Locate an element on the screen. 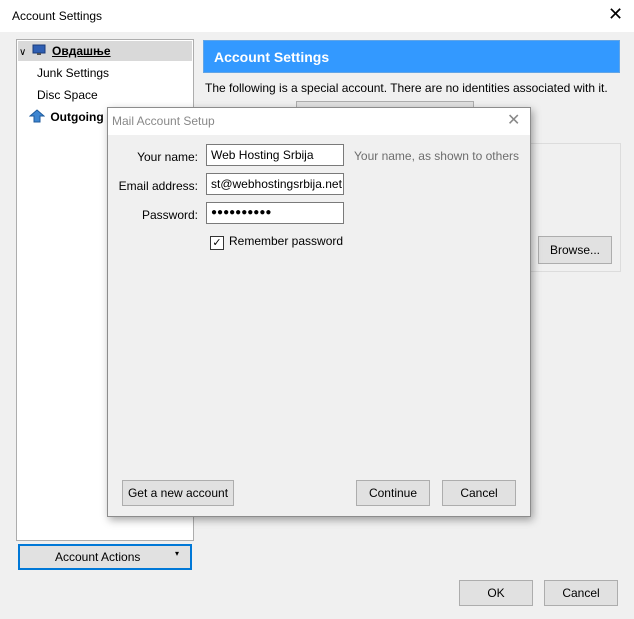  tree-item-disc: Disc Space is located at coordinates (67, 95).